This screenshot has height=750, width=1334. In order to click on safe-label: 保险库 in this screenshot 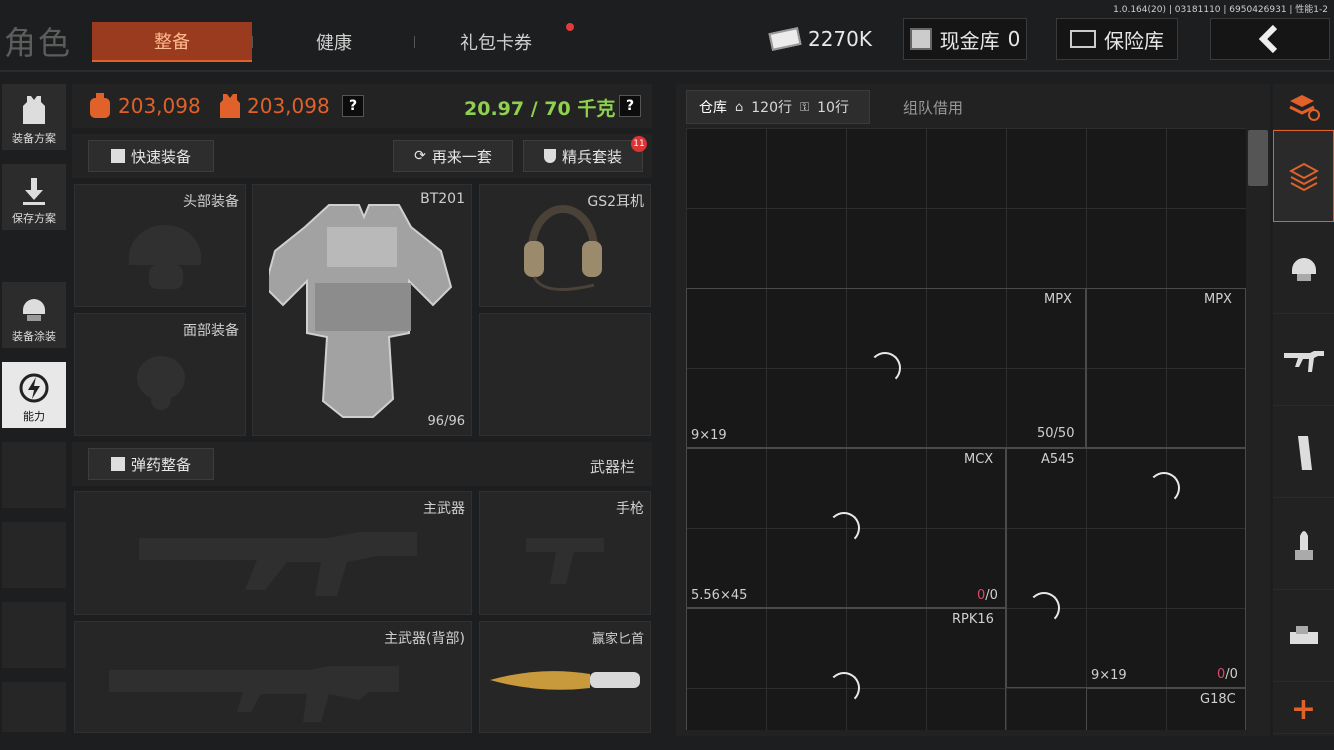, I will do `click(1134, 40)`.